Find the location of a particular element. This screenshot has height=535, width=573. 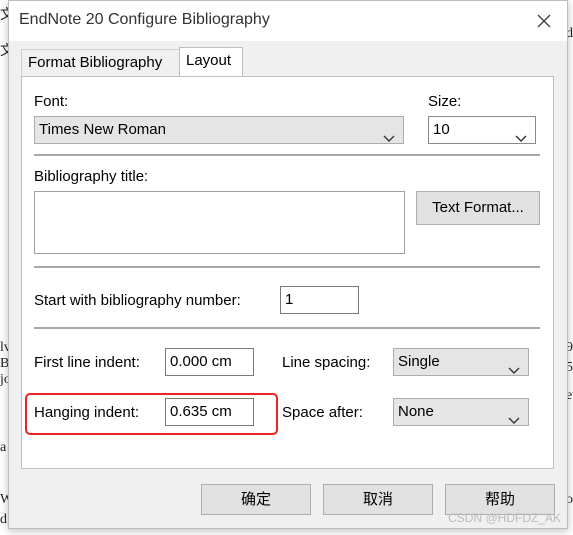

size-label: Size: is located at coordinates (445, 101).